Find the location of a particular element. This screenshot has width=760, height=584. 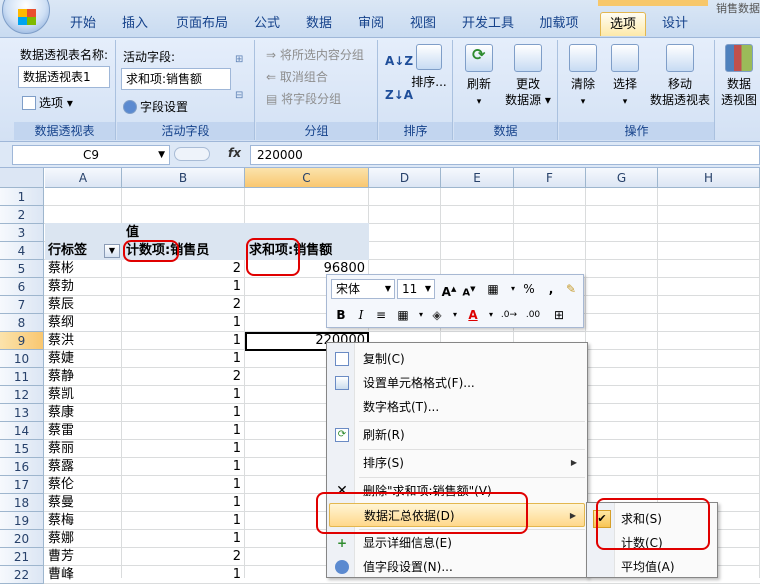

increase-decimal-icon: .0→ is located at coordinates (509, 315).